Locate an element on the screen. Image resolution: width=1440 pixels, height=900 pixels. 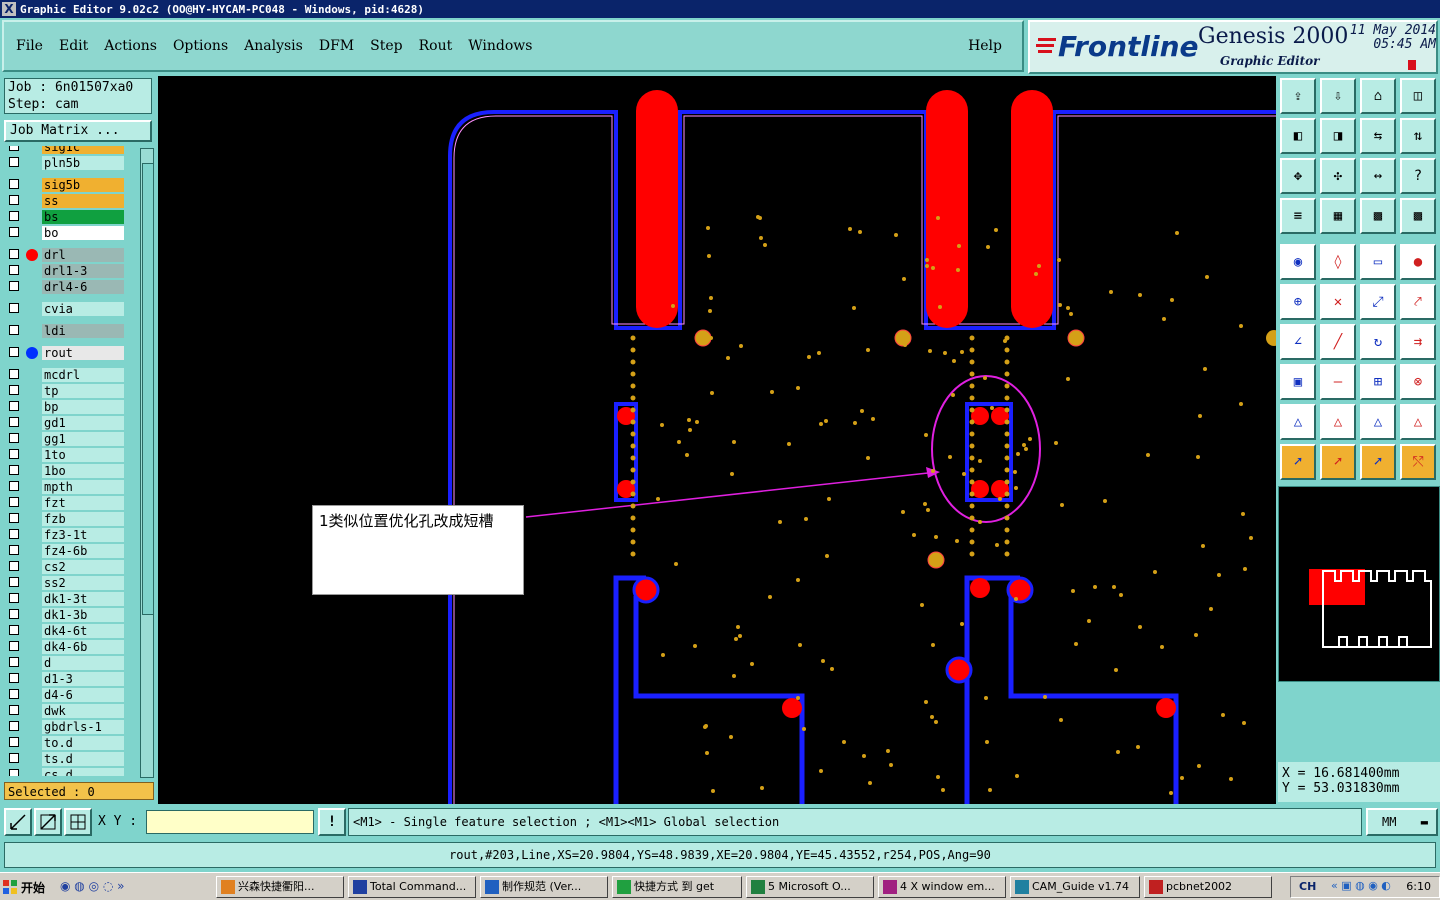
layer-row-cs2: cs2 is located at coordinates (73, 567).